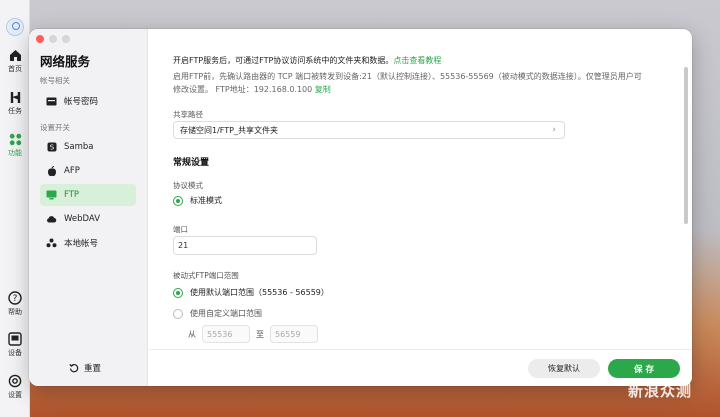 The image size is (720, 417). I want to click on samba-icon: S, so click(51, 147).